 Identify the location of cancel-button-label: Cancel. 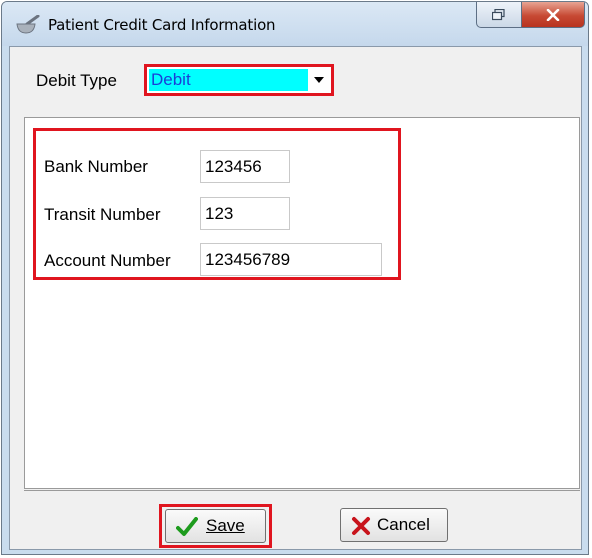
(403, 524).